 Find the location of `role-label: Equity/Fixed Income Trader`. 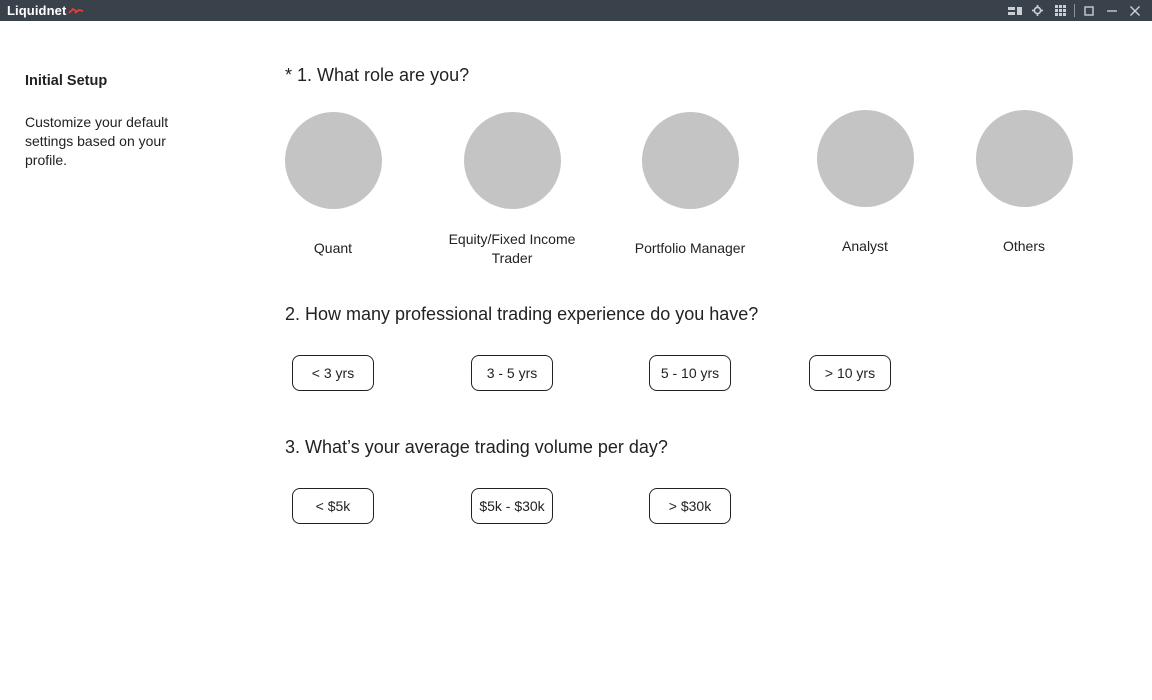

role-label: Equity/Fixed Income Trader is located at coordinates (512, 248).